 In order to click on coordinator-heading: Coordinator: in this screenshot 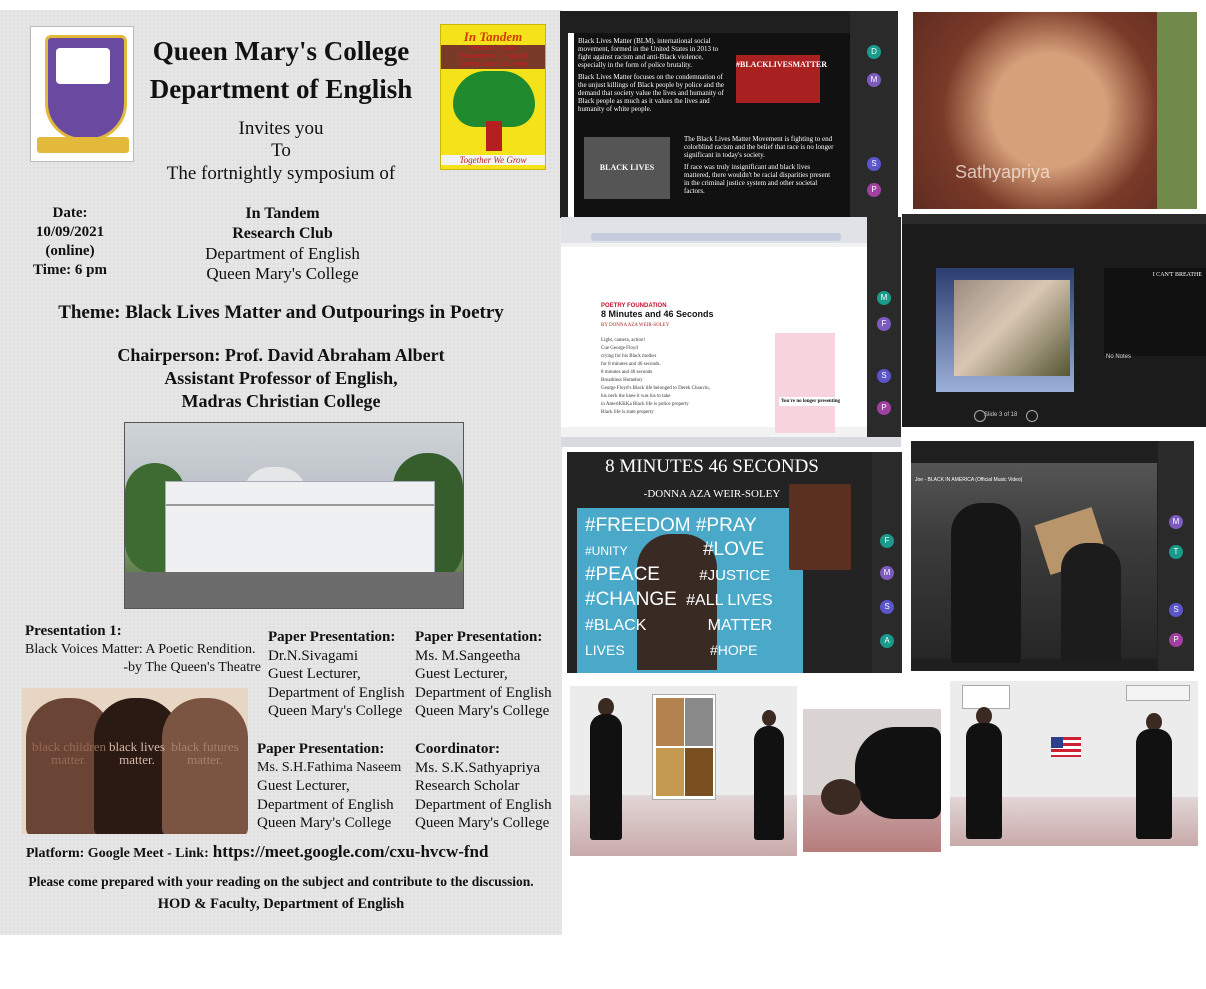, I will do `click(457, 749)`.